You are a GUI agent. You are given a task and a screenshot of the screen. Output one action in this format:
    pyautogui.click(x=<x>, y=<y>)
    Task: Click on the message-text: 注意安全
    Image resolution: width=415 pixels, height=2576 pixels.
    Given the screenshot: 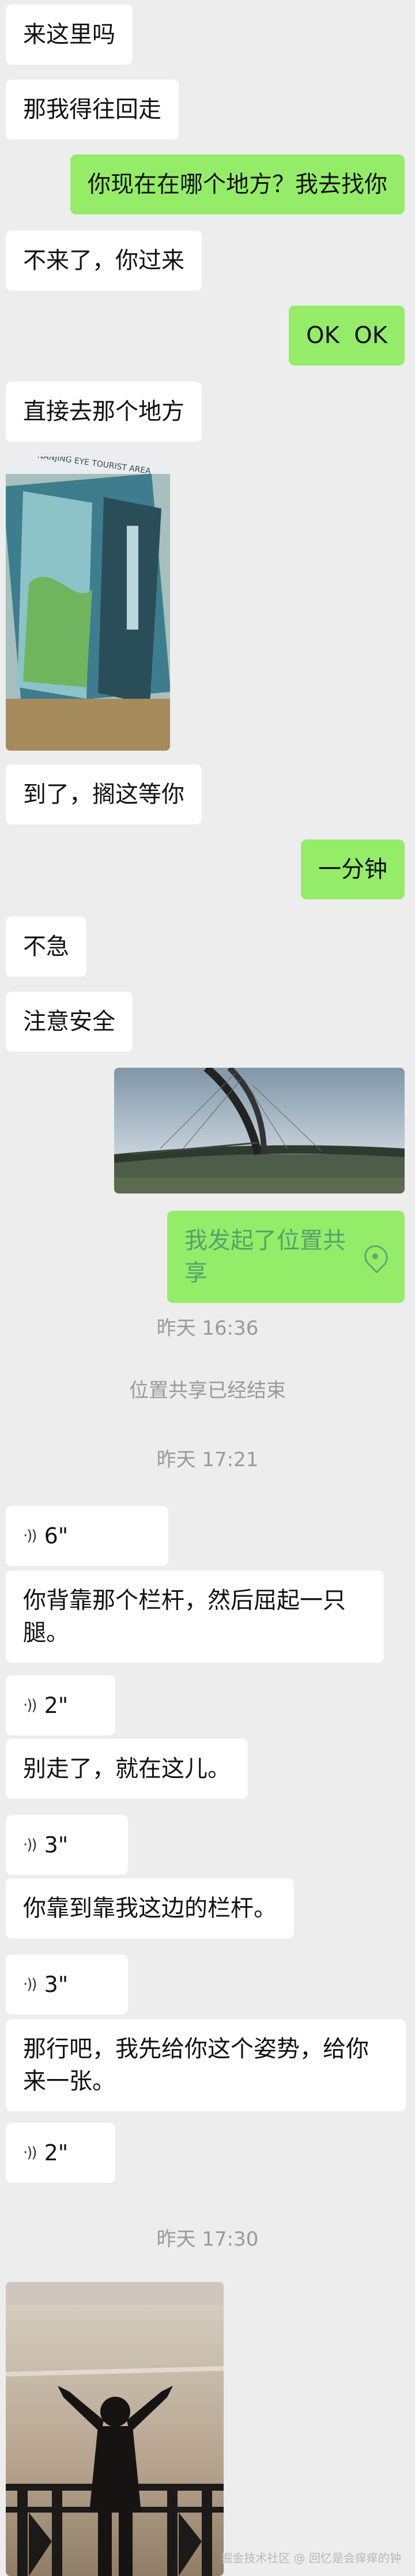 What is the action you would take?
    pyautogui.click(x=69, y=1021)
    